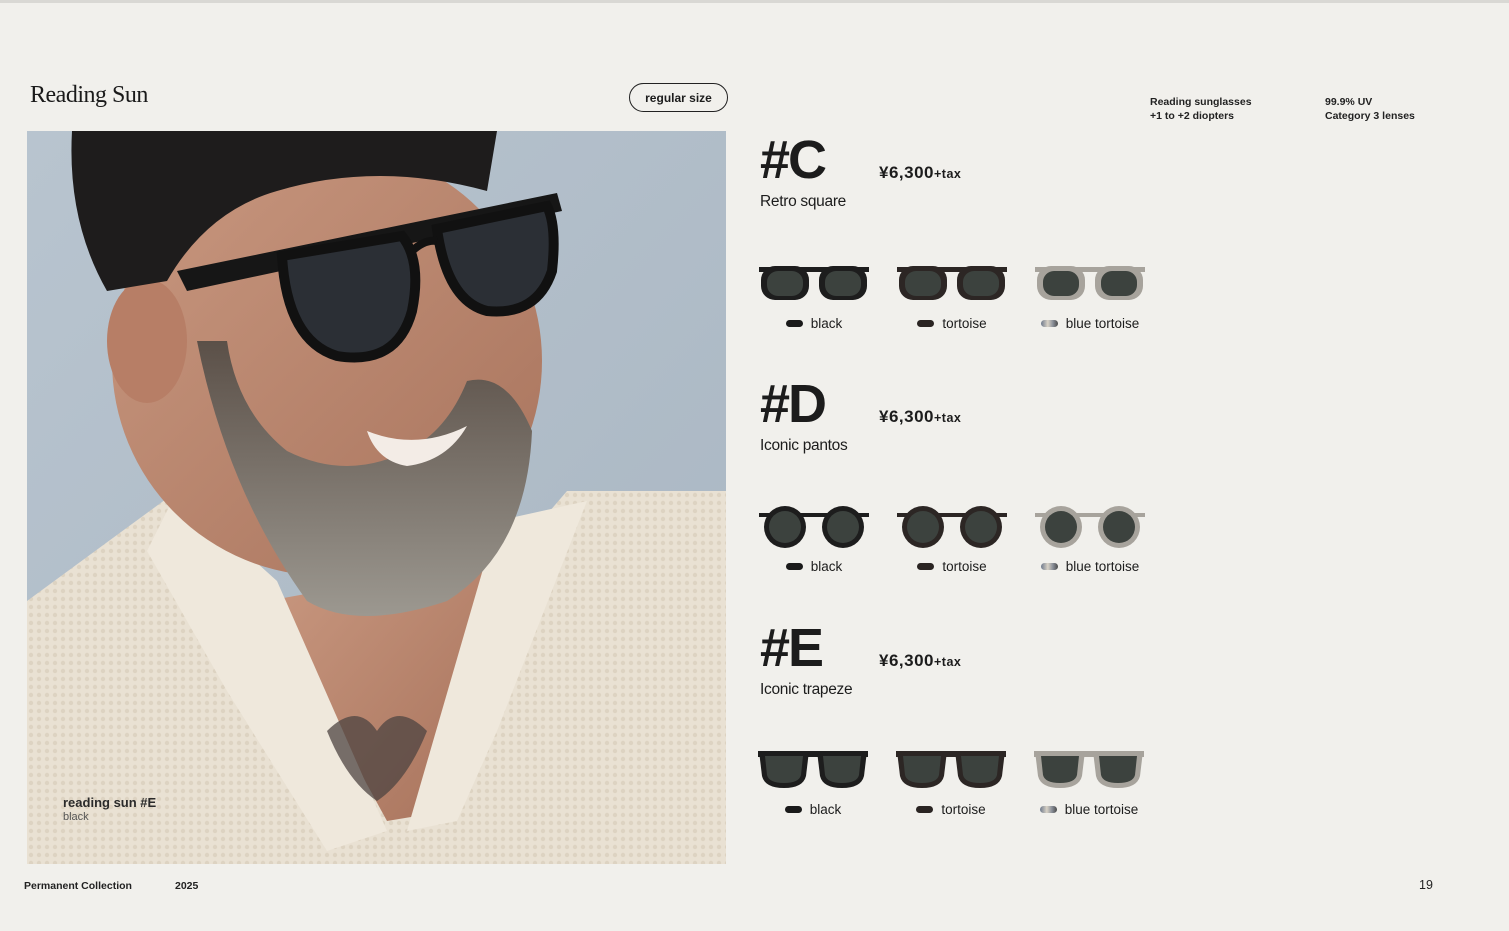  What do you see at coordinates (1192, 115) in the screenshot?
I see `spec-line: +1 to +2 diopters` at bounding box center [1192, 115].